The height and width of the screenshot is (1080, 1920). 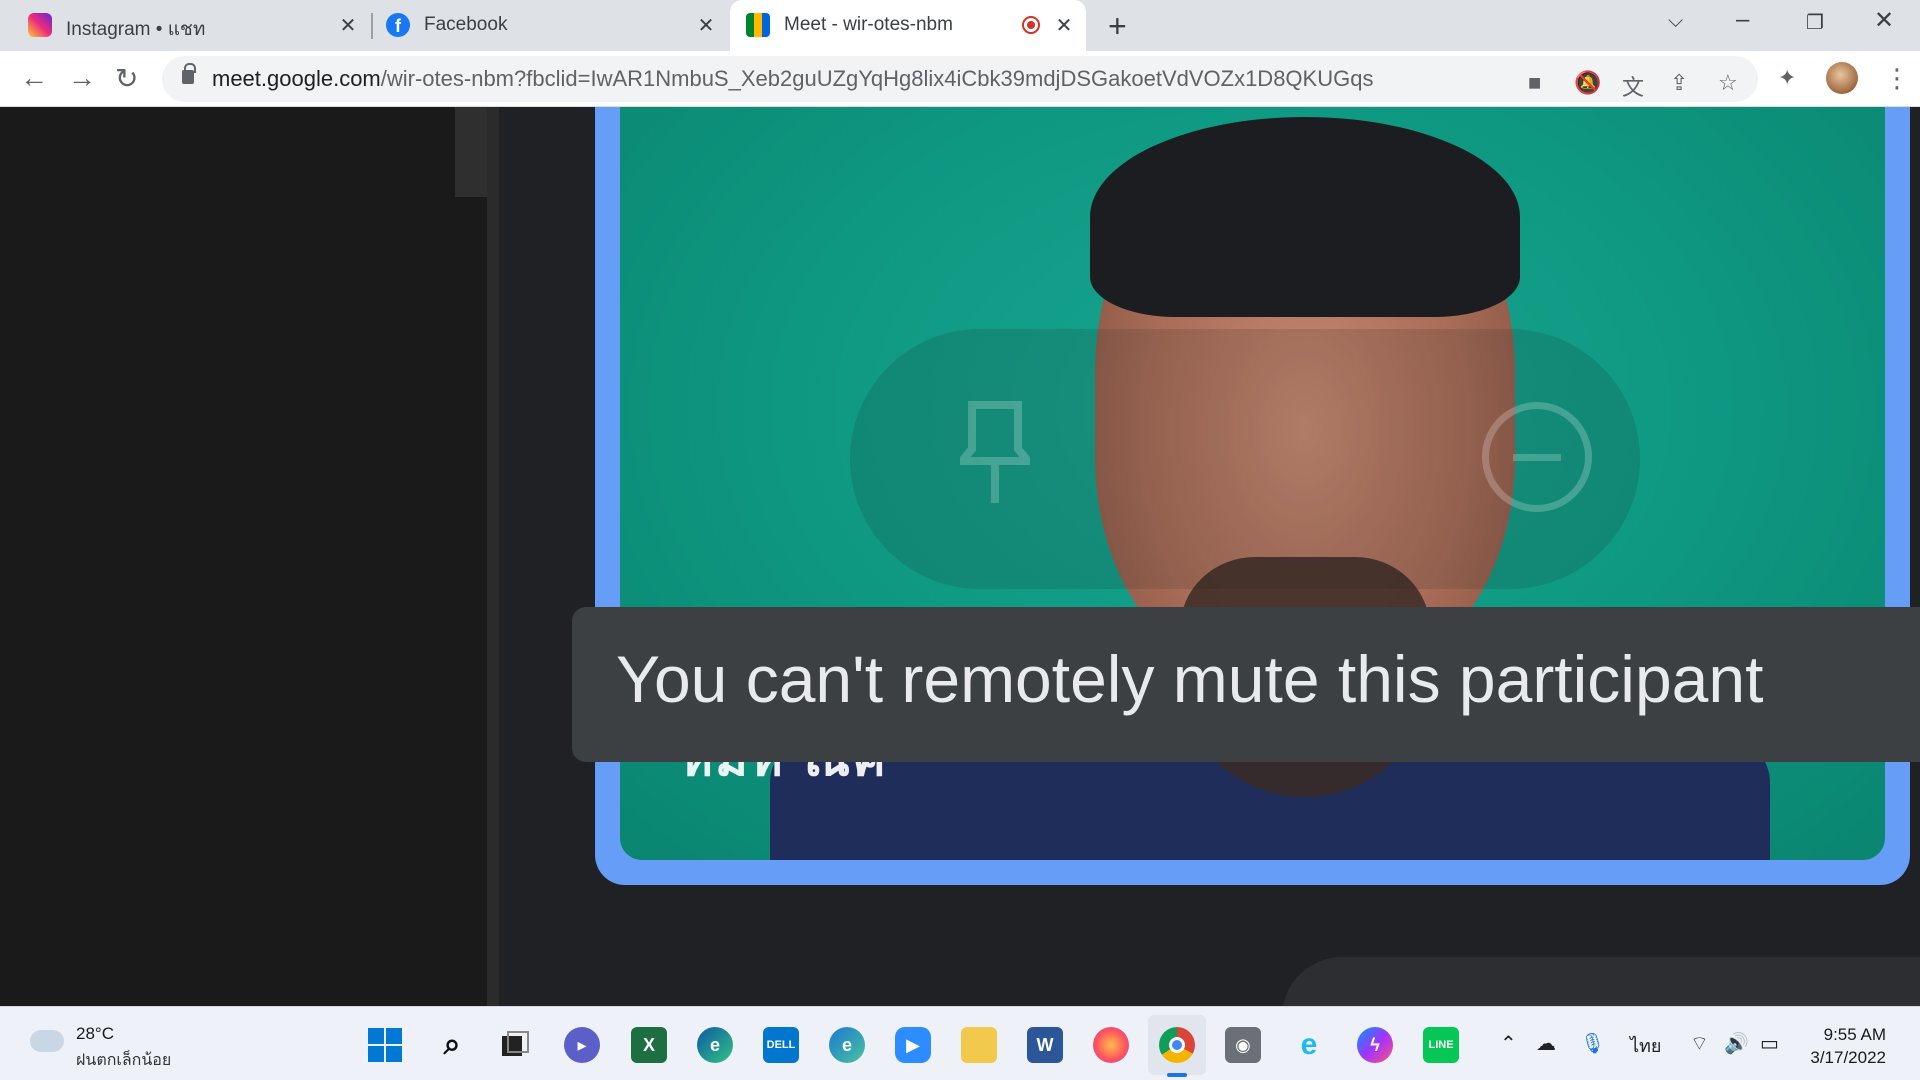 I want to click on edge-beta-icon: e, so click(x=847, y=1045).